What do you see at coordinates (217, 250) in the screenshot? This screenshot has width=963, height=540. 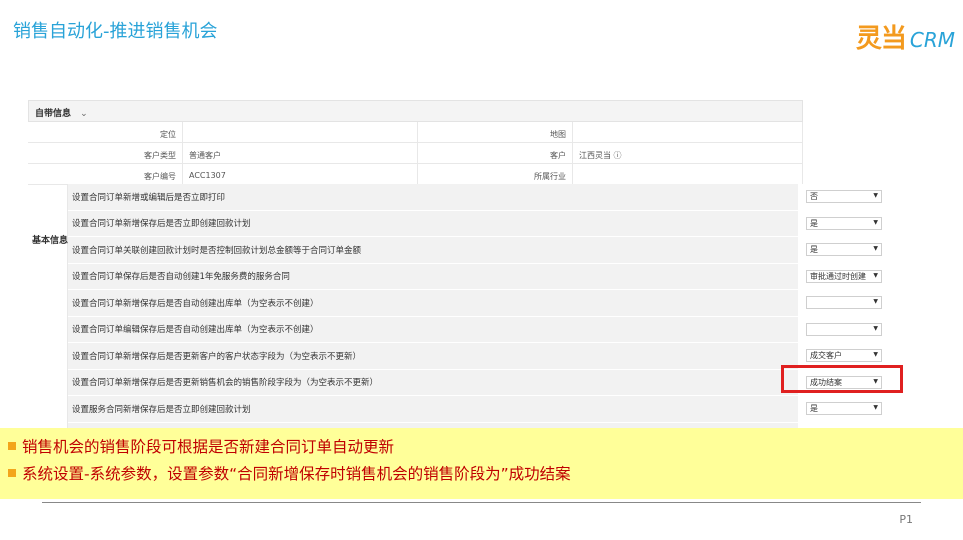 I see `param-desc: 设置合同订单关联创建回款计划时是否控制回款计划总金额等于合同订单金额` at bounding box center [217, 250].